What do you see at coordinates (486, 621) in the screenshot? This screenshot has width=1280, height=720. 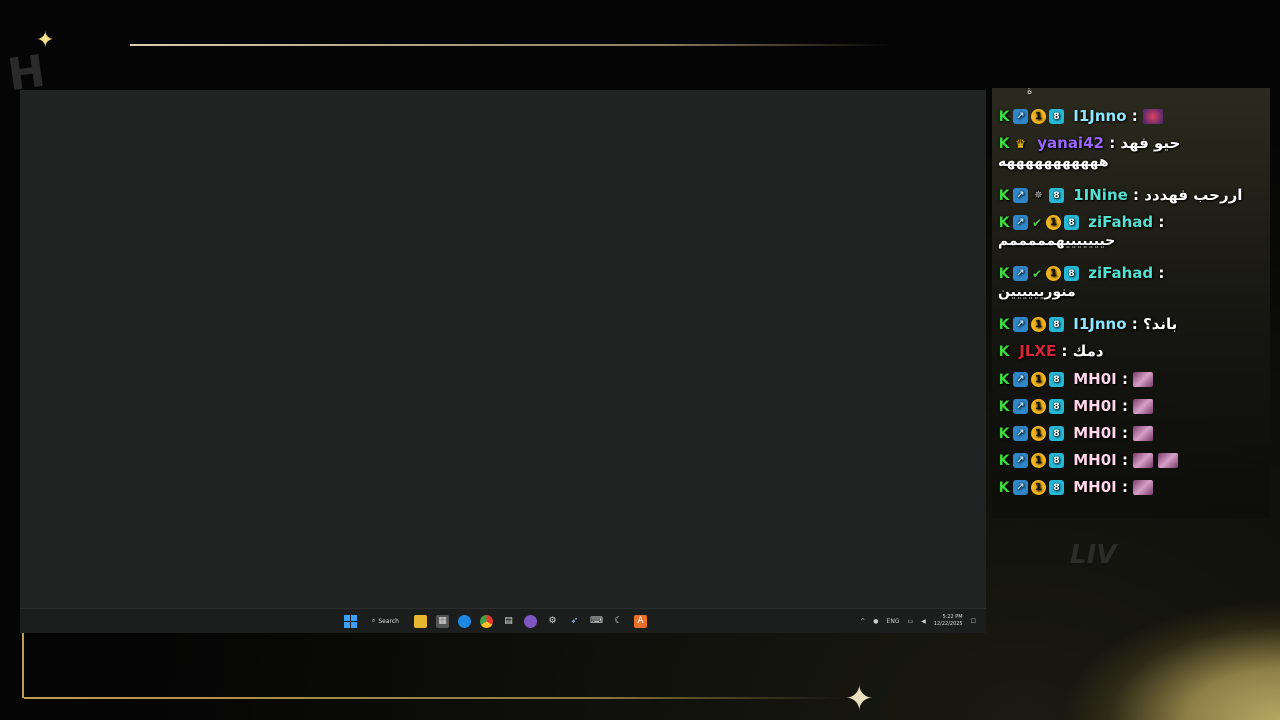 I see `chrome-icon` at bounding box center [486, 621].